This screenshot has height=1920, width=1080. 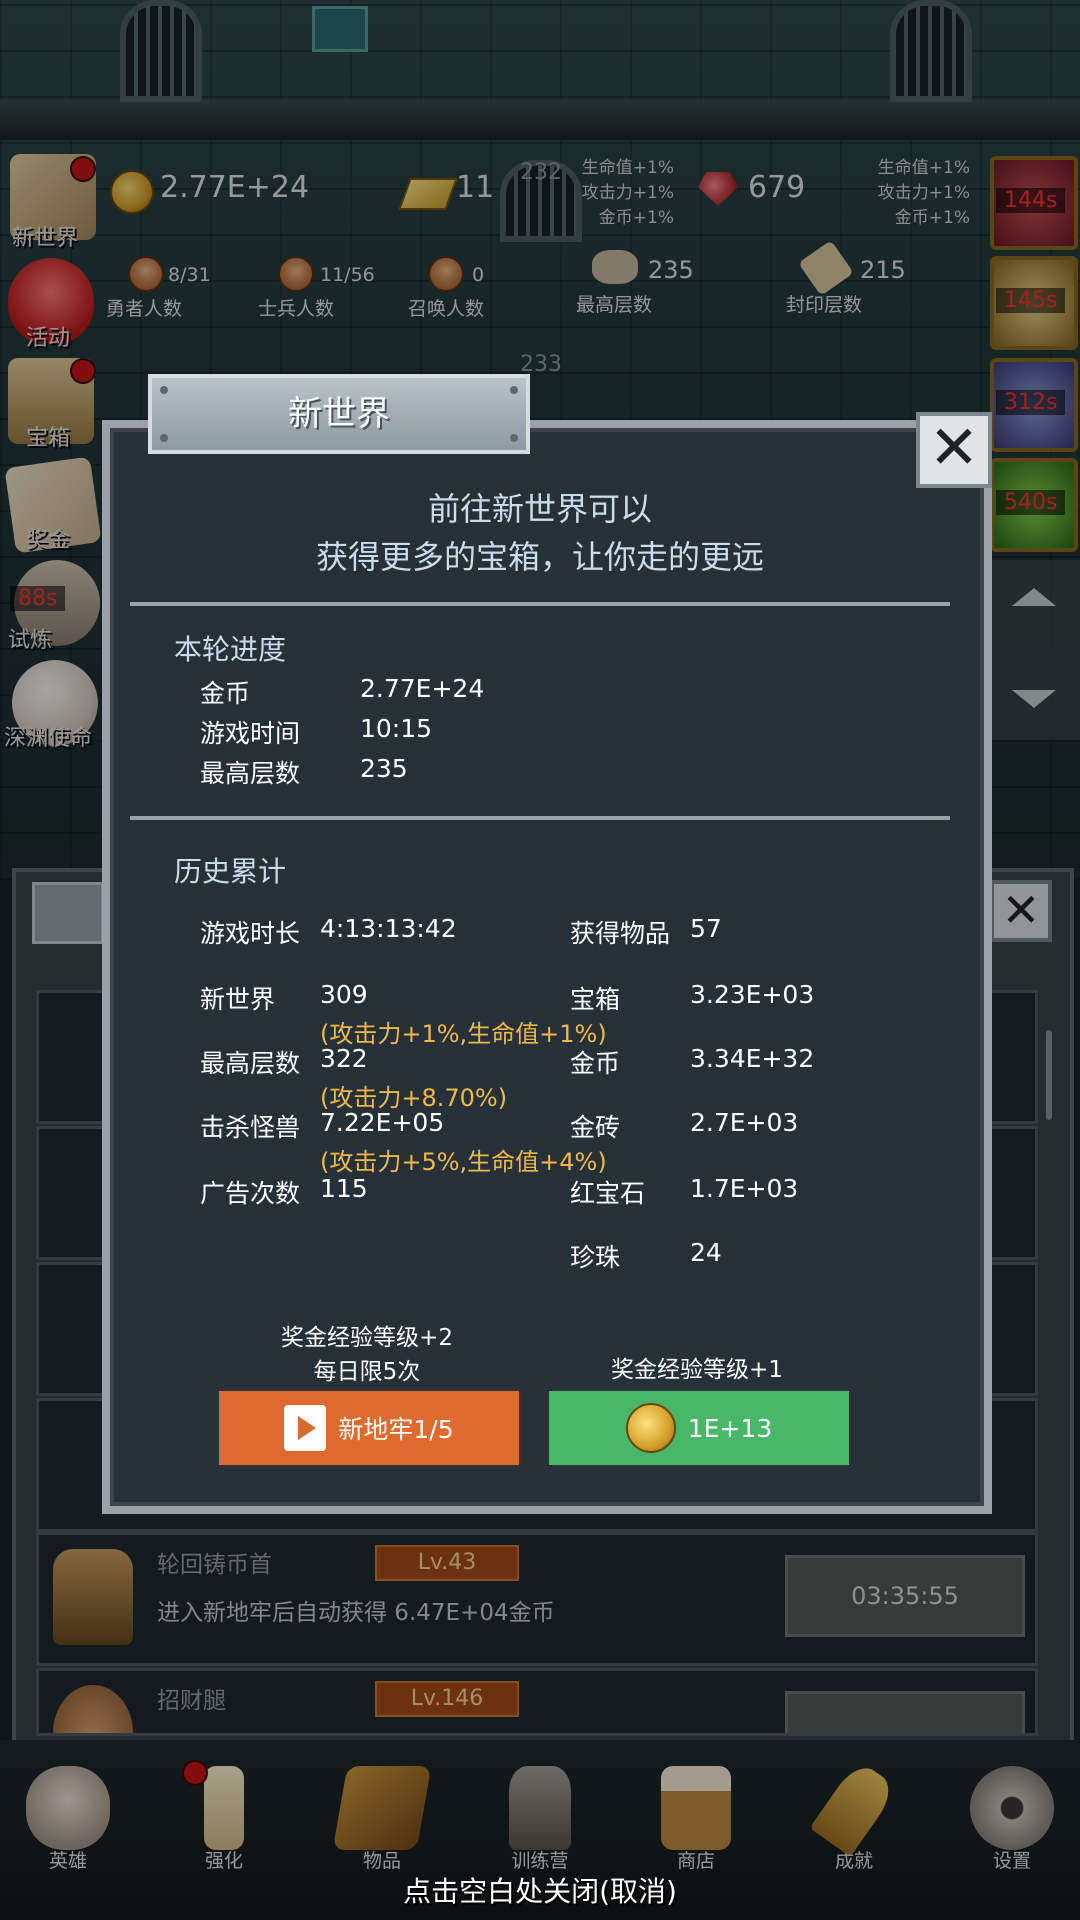 I want to click on history-kills-value: 7.22E+05, so click(x=382, y=1122).